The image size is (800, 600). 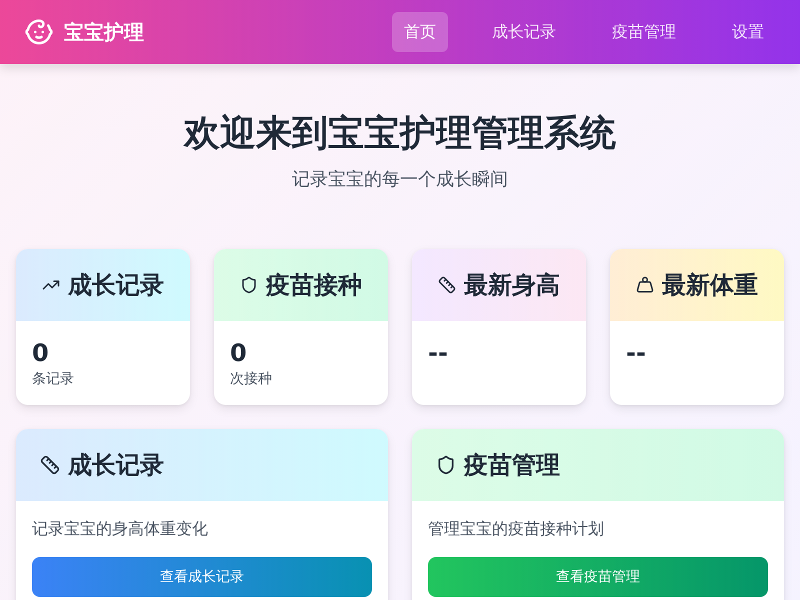 What do you see at coordinates (710, 285) in the screenshot?
I see `stat-title: 最新体重` at bounding box center [710, 285].